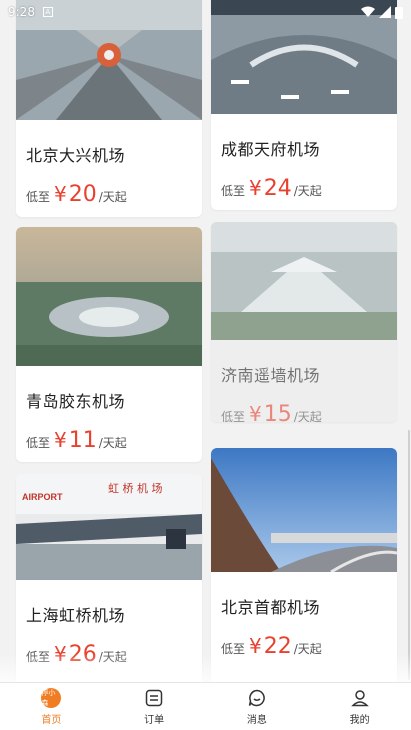 Image resolution: width=411 pixels, height=730 pixels. What do you see at coordinates (360, 698) in the screenshot?
I see `user-icon` at bounding box center [360, 698].